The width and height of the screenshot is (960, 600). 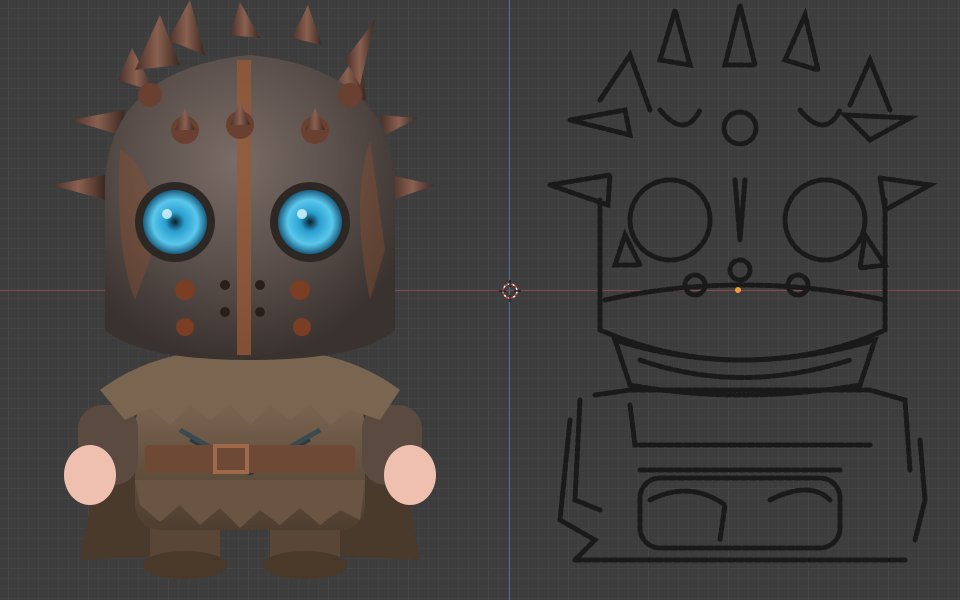 I want to click on right-eye, so click(x=310, y=222).